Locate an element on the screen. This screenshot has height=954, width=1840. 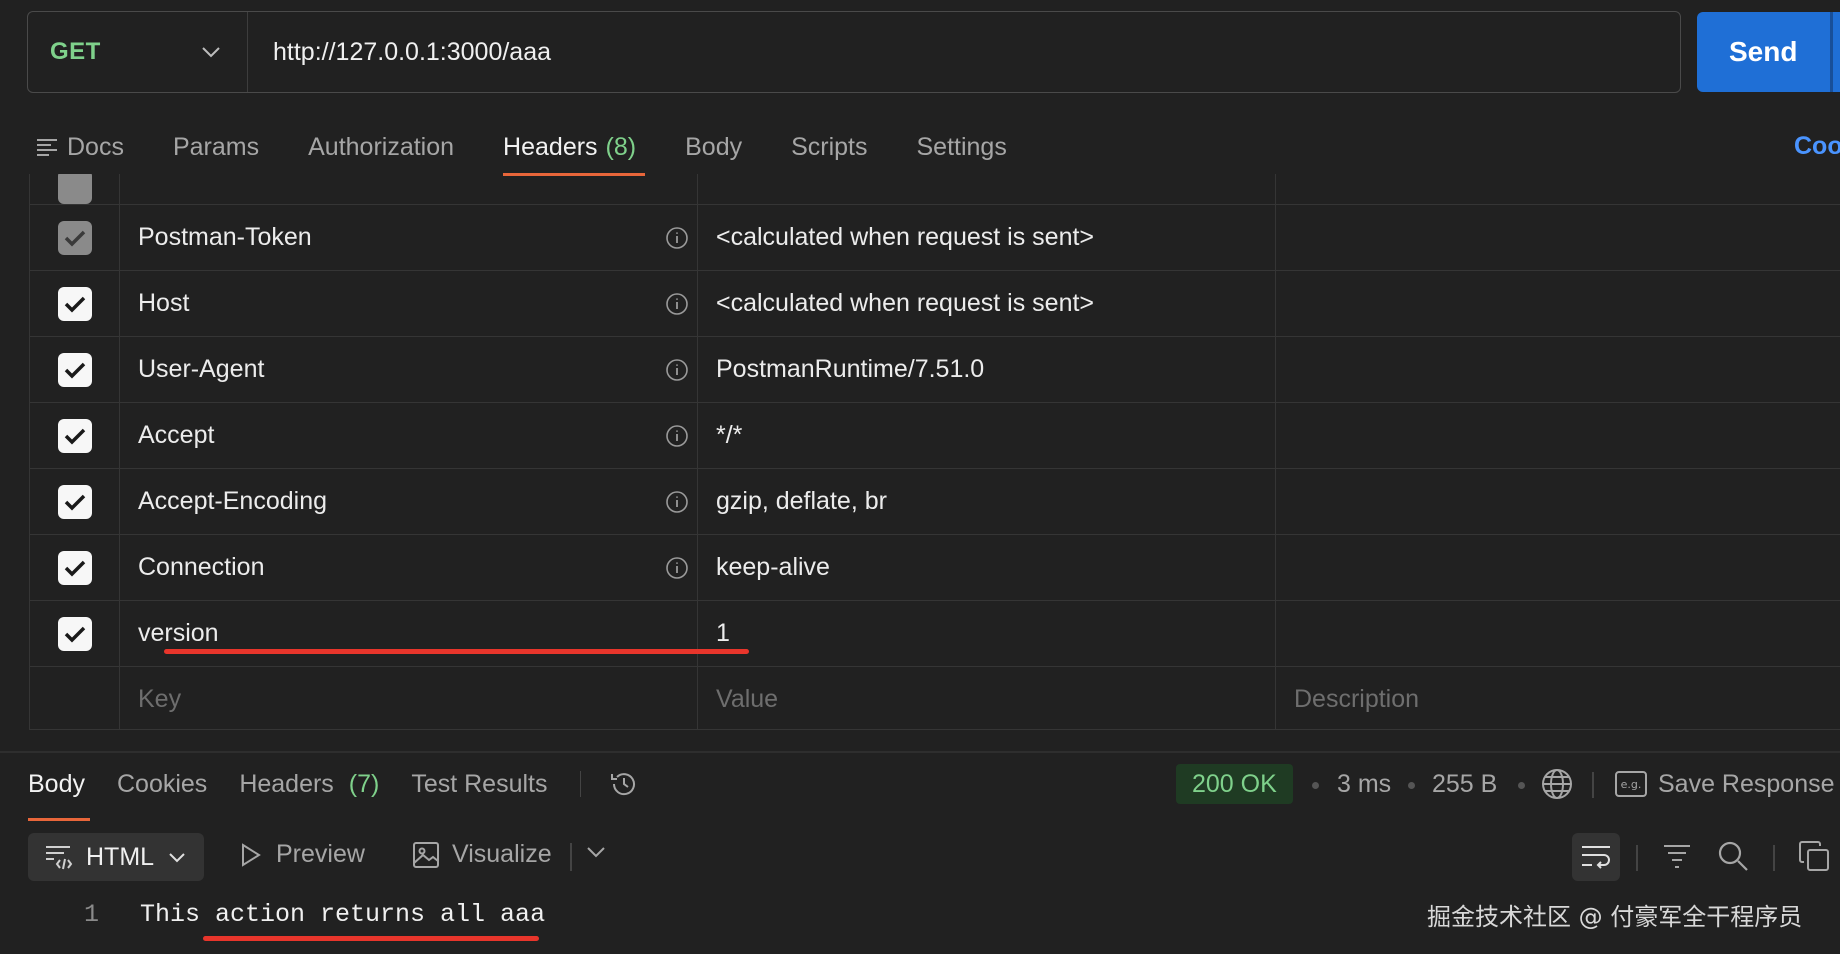
resp-tab-test-results: Test Results is located at coordinates (479, 784).